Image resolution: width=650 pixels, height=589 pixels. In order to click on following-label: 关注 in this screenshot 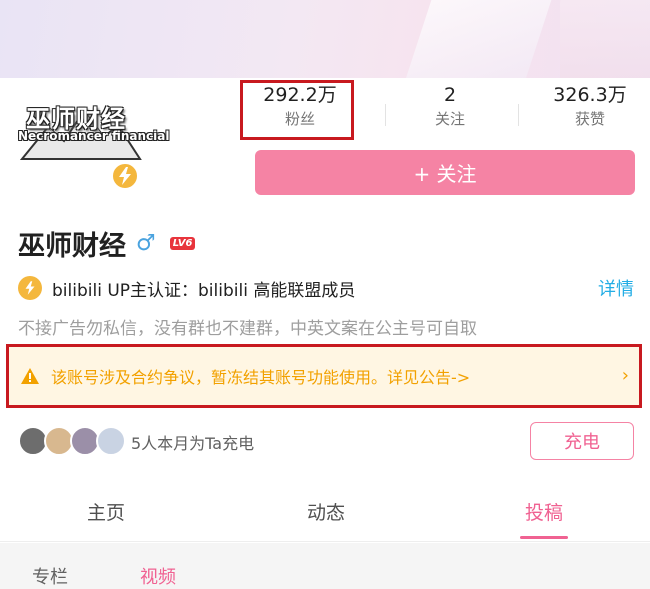, I will do `click(449, 119)`.